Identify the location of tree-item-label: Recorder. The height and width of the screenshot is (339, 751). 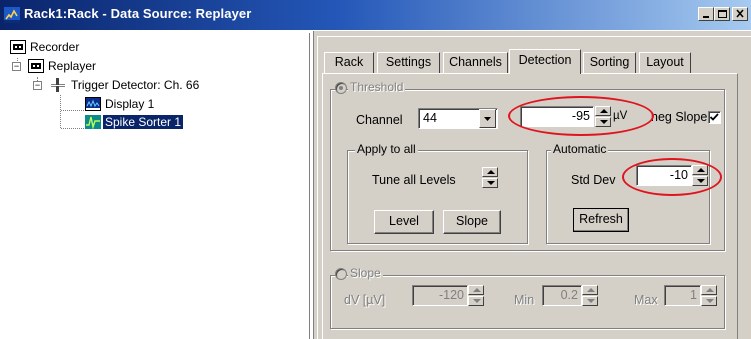
(55, 47).